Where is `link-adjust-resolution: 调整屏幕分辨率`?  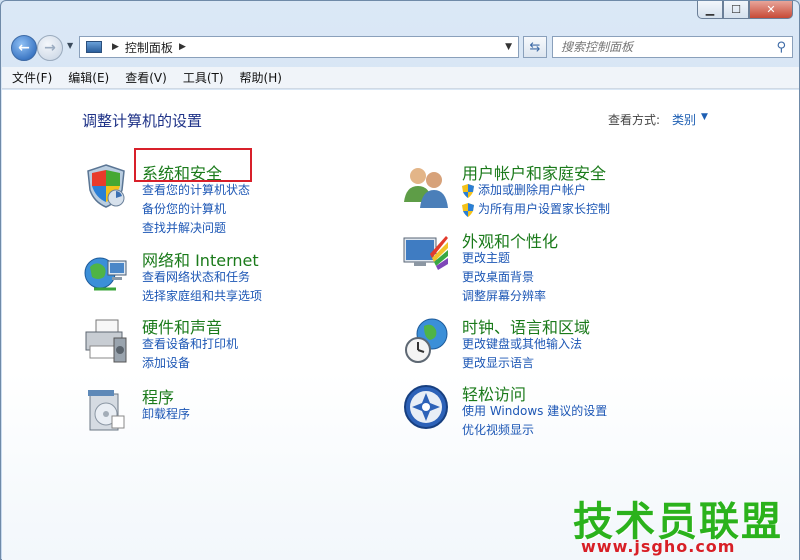 link-adjust-resolution: 调整屏幕分辨率 is located at coordinates (504, 296).